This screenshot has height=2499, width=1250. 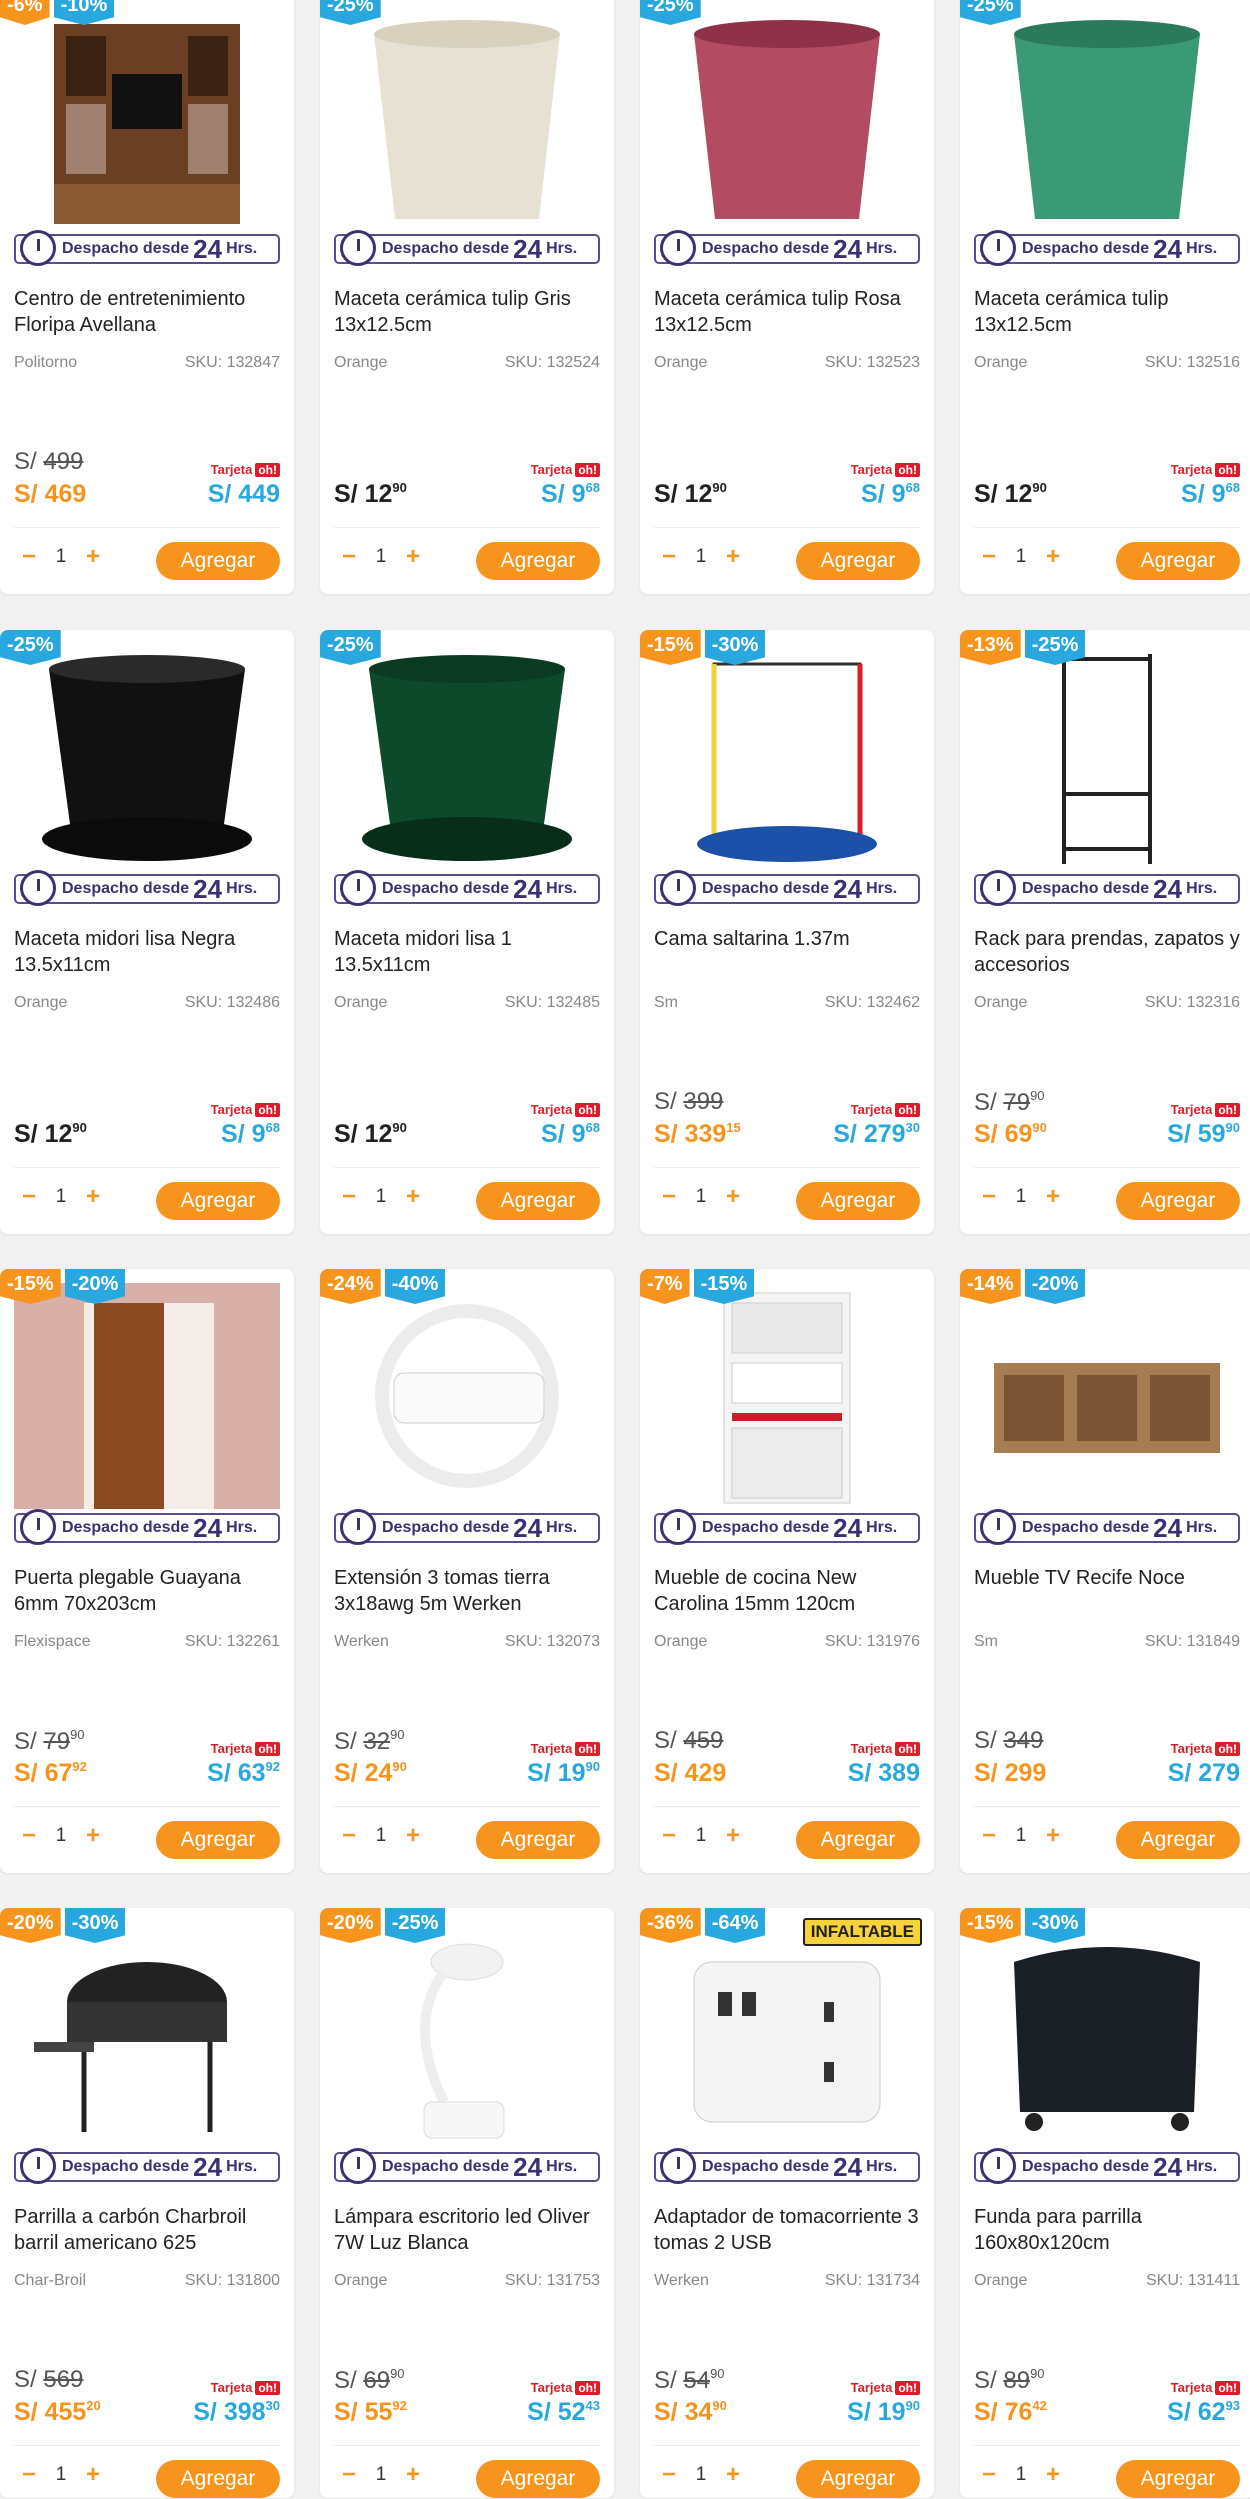 What do you see at coordinates (1107, 1578) in the screenshot?
I see `product-title: Mueble TV Recife Noce` at bounding box center [1107, 1578].